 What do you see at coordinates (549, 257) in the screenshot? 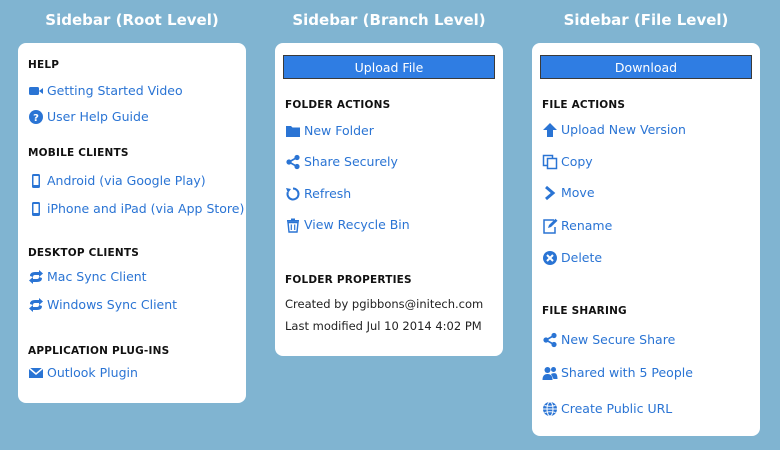
I see `delete-circle-icon` at bounding box center [549, 257].